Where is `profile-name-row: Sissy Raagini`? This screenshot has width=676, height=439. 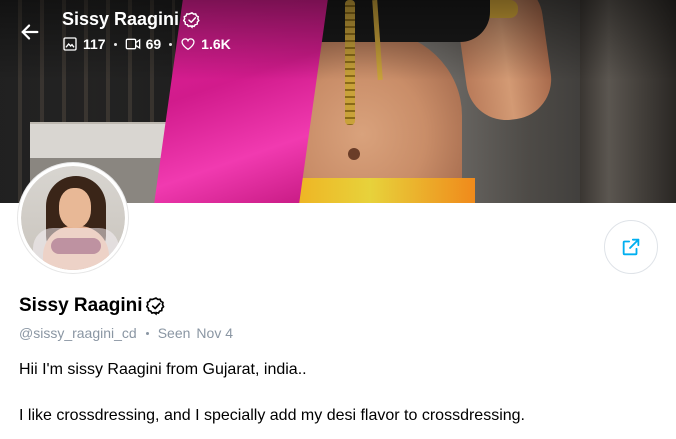 profile-name-row: Sissy Raagini is located at coordinates (92, 306).